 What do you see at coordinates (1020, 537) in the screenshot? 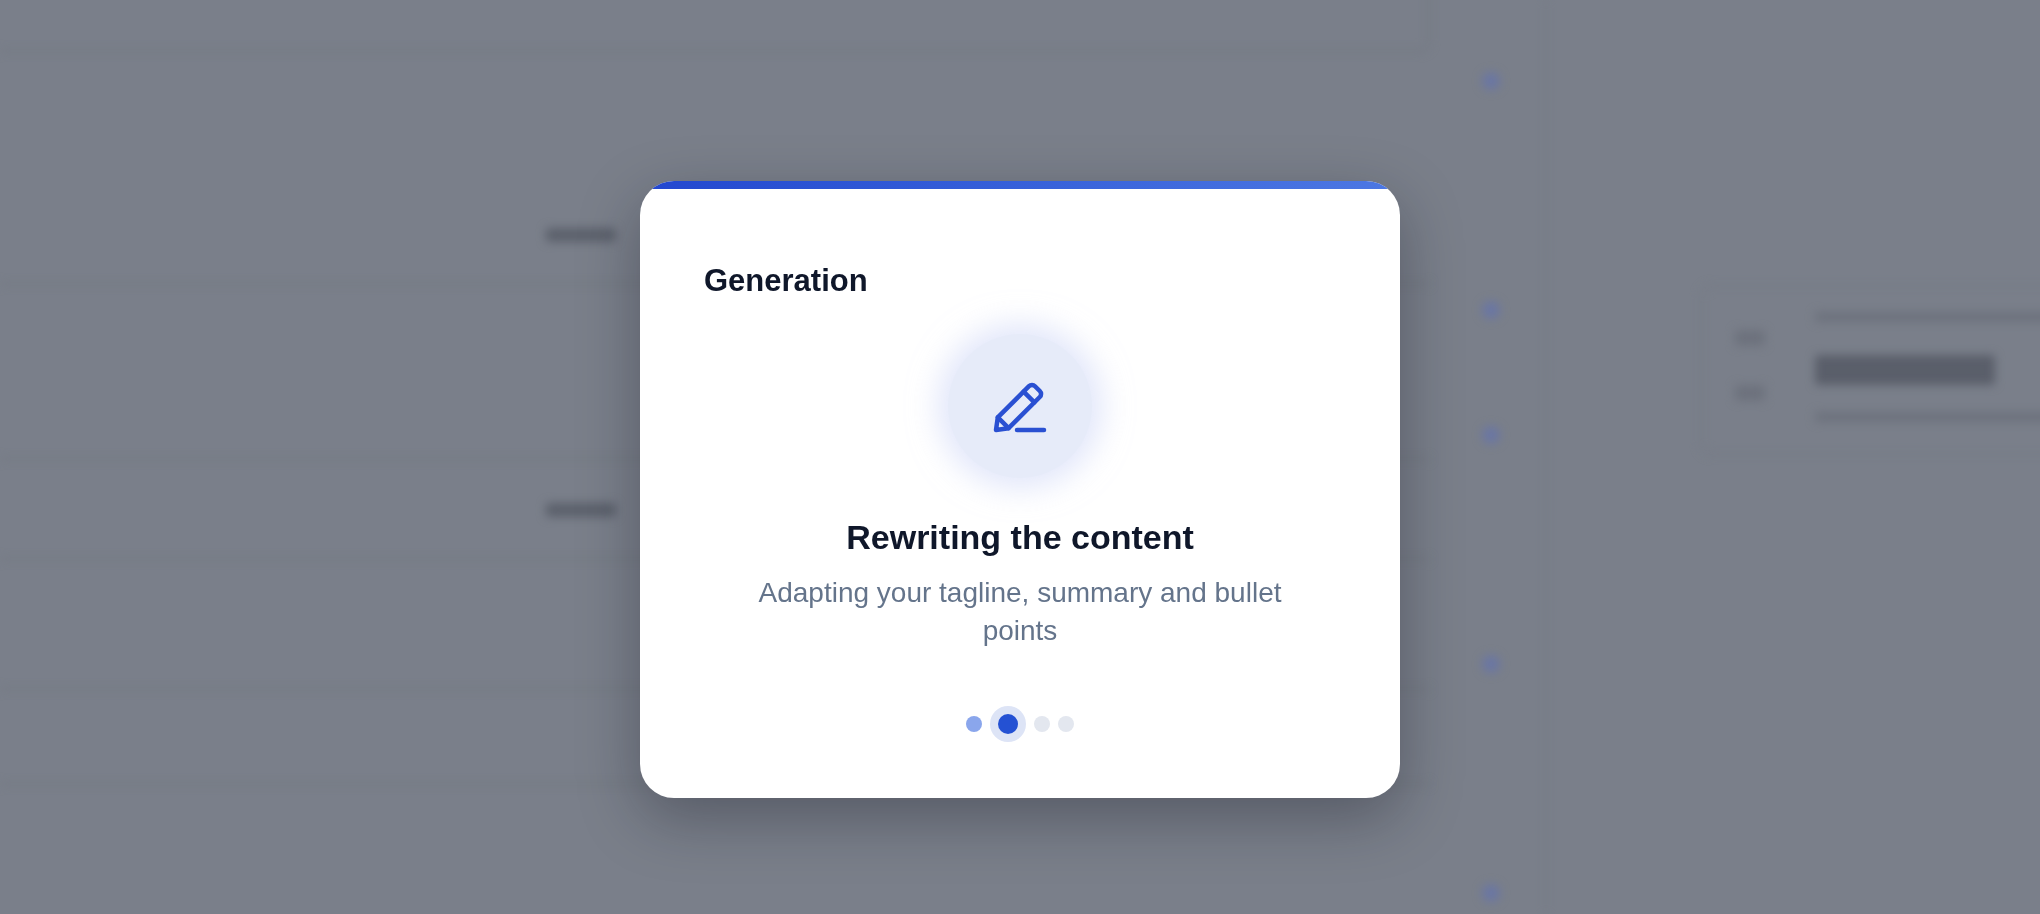
I see `step-heading: Rewriting the content` at bounding box center [1020, 537].